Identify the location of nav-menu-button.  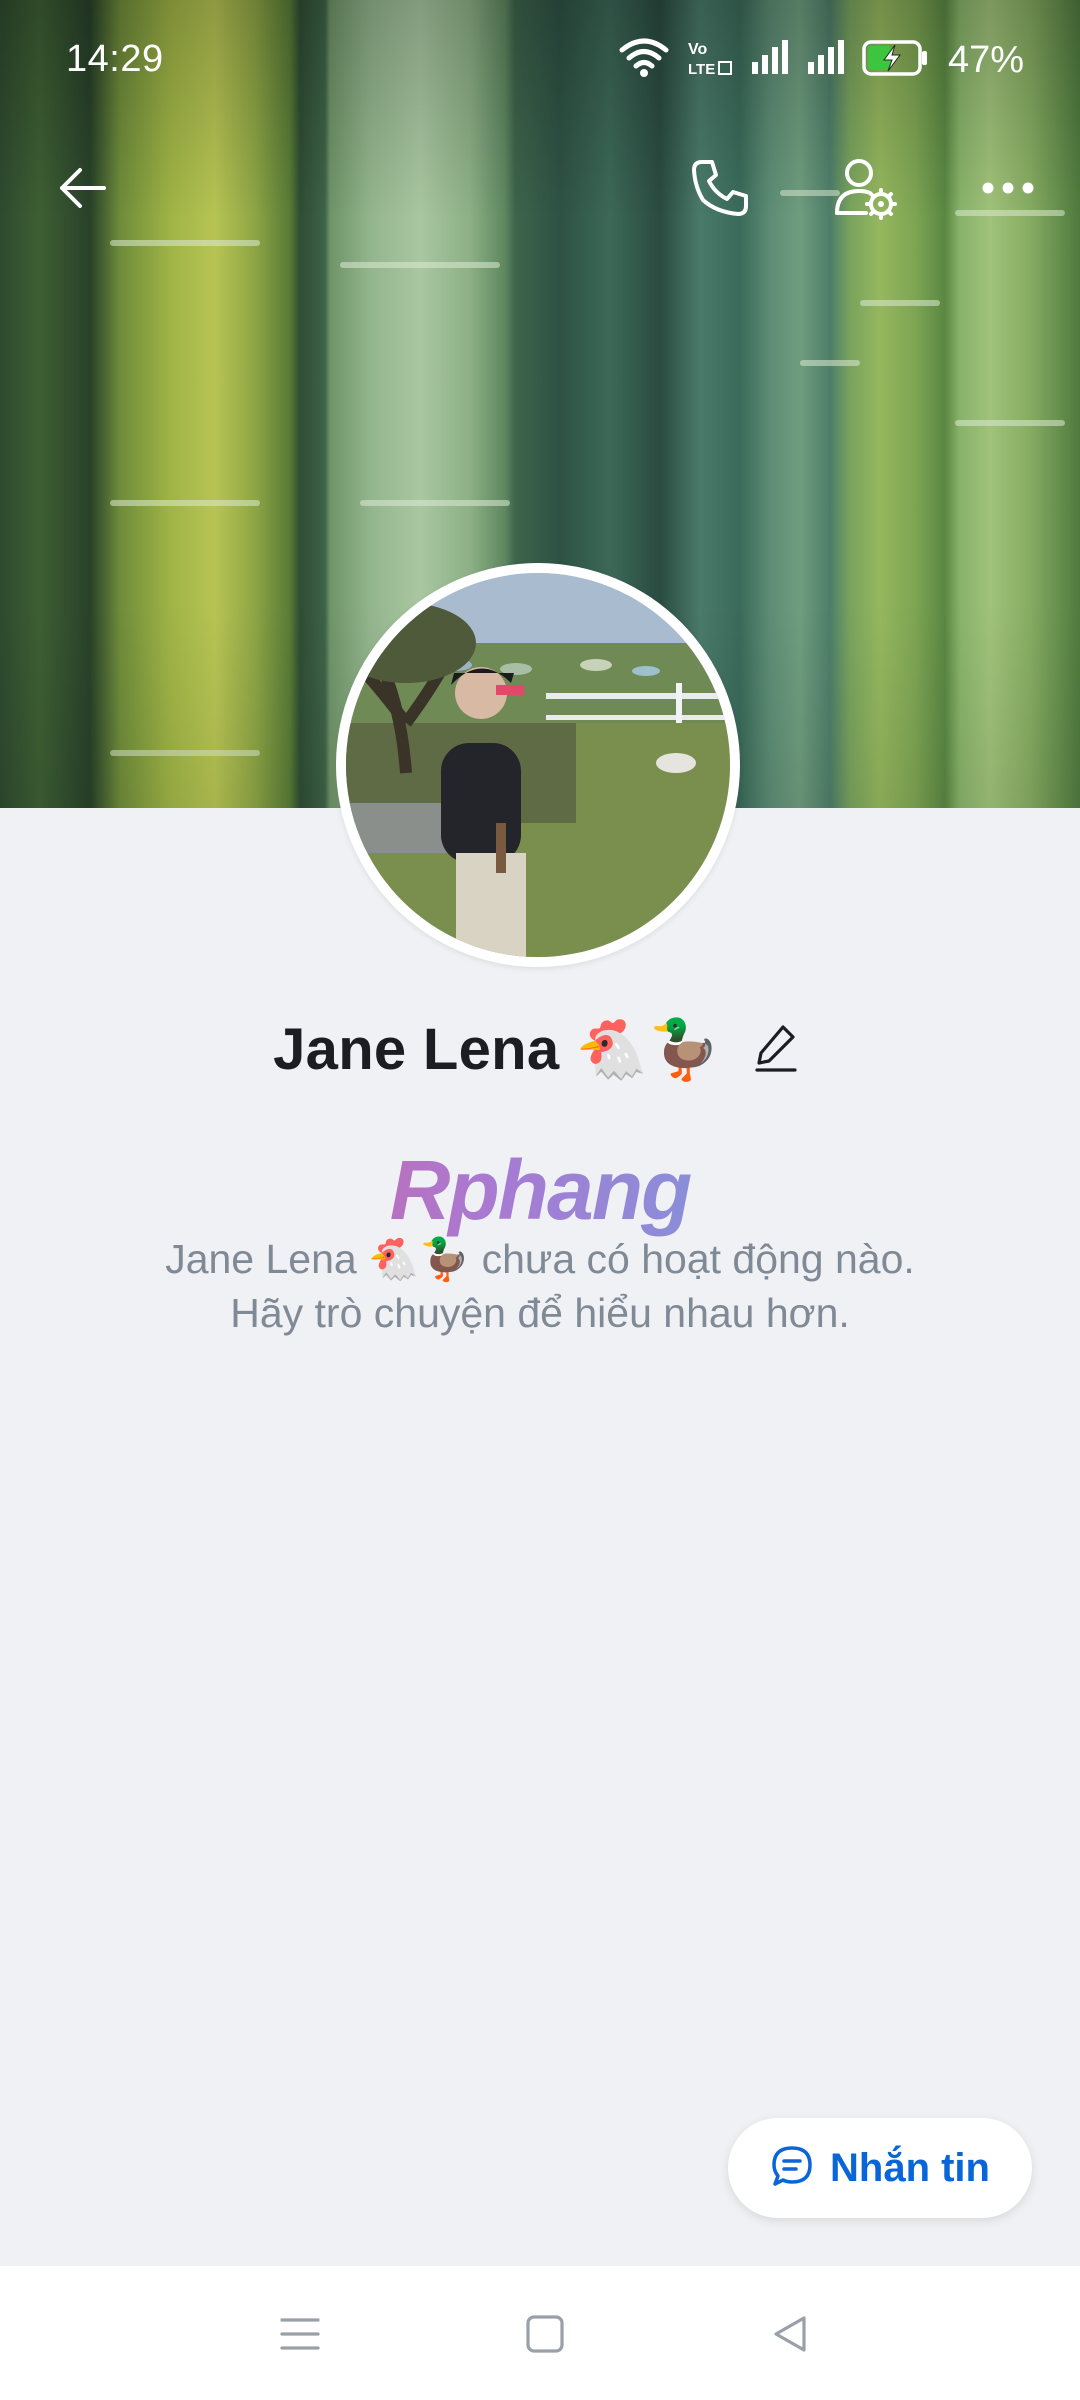
(300, 2336).